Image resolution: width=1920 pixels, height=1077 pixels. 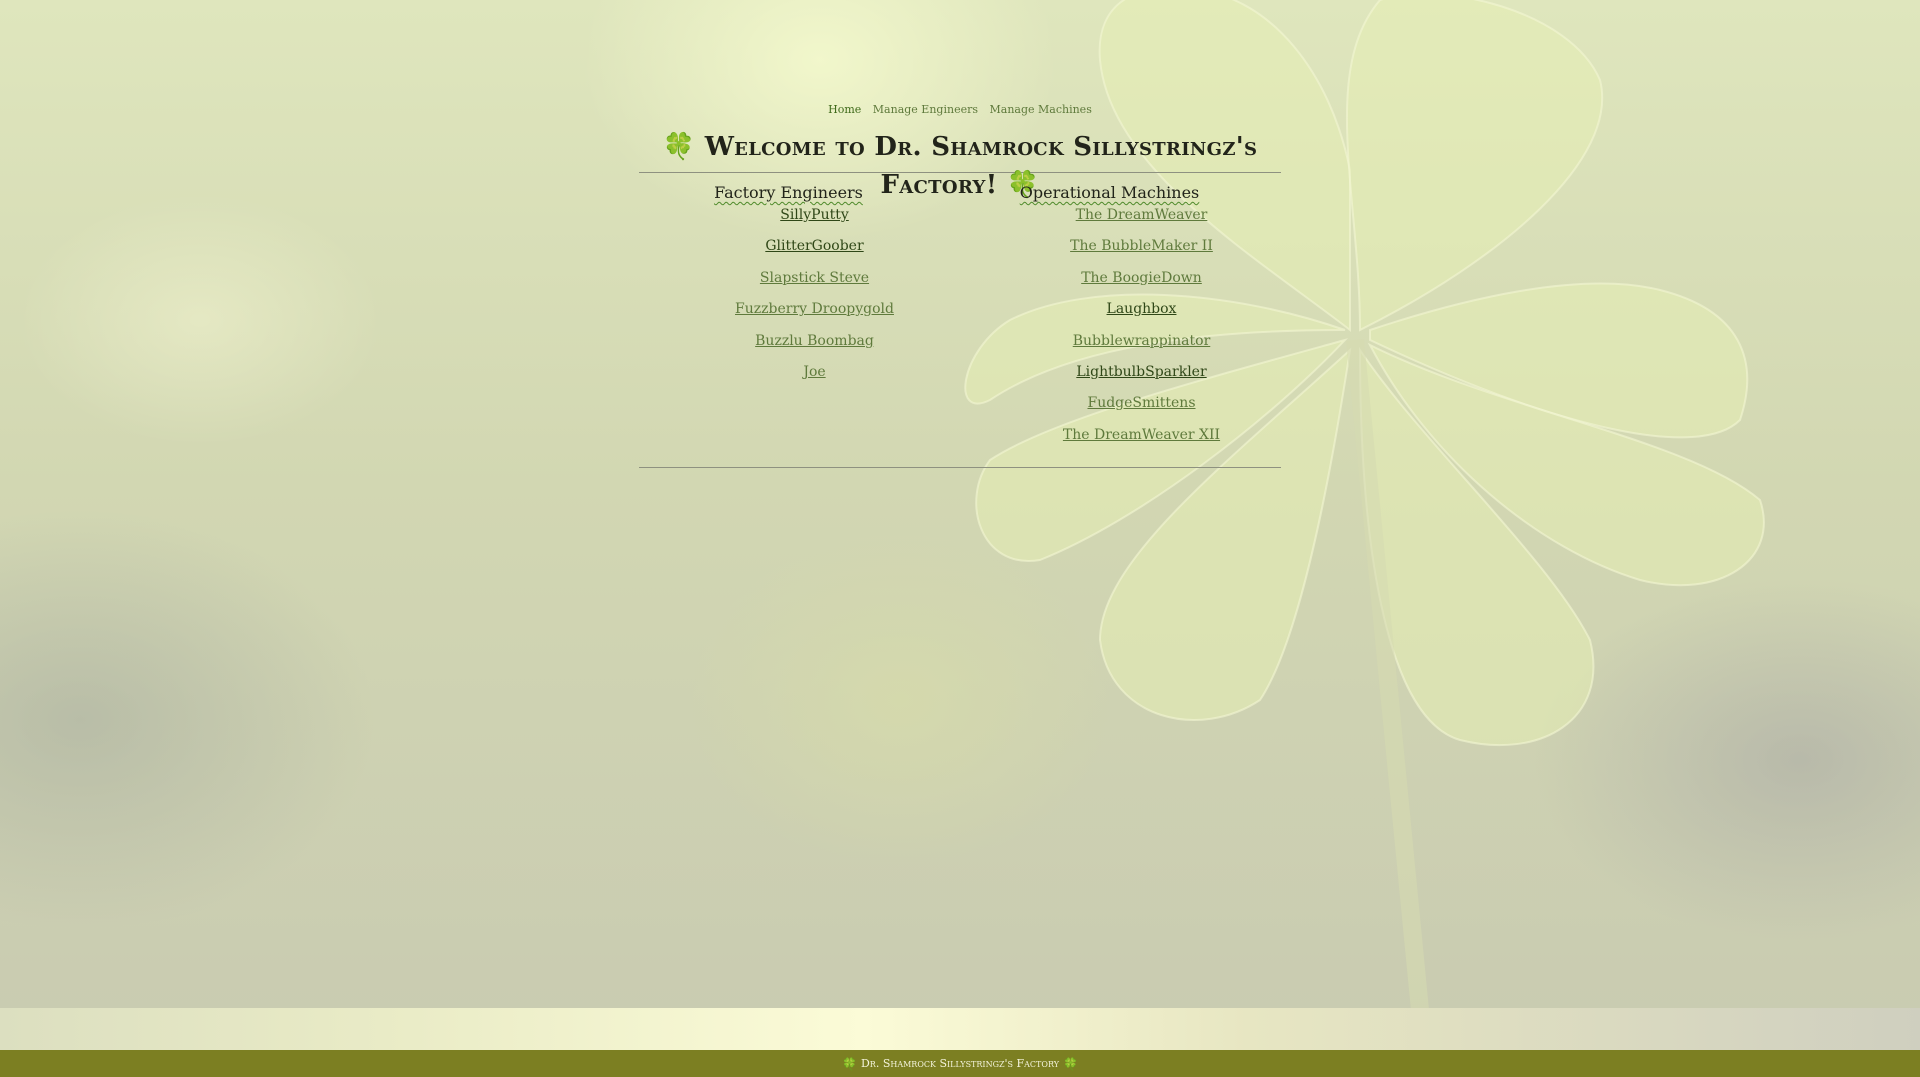 I want to click on engineer-link-joe: Joe, so click(x=814, y=372).